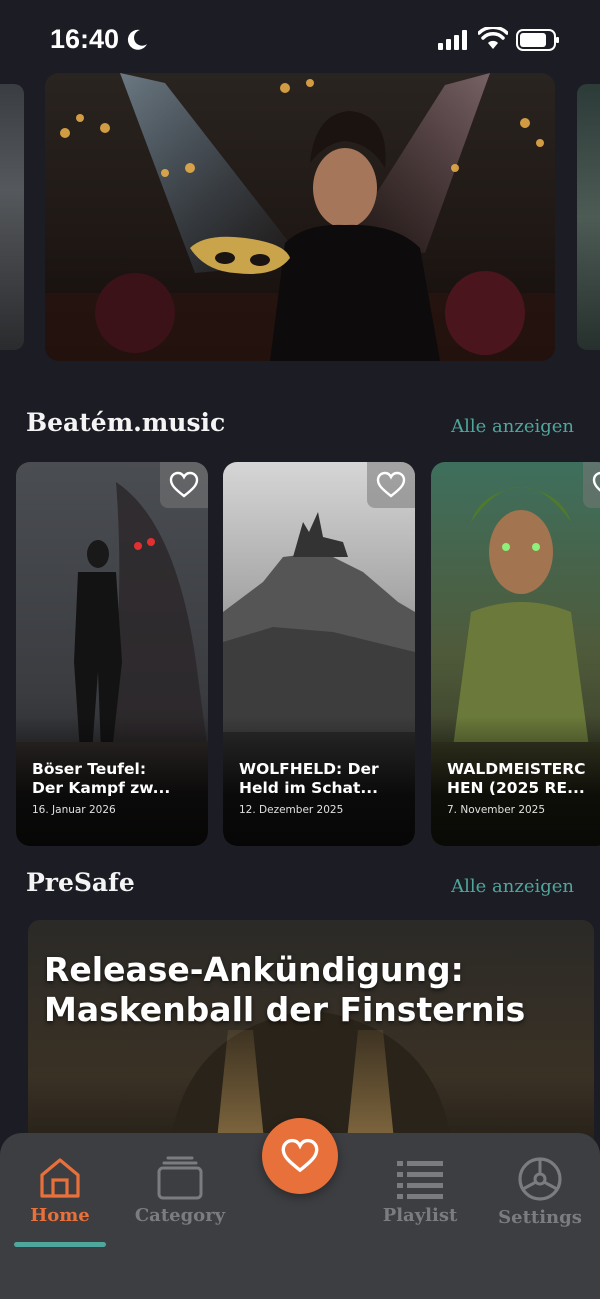  Describe the element at coordinates (60, 1215) in the screenshot. I see `nav-label-home: Home` at that location.